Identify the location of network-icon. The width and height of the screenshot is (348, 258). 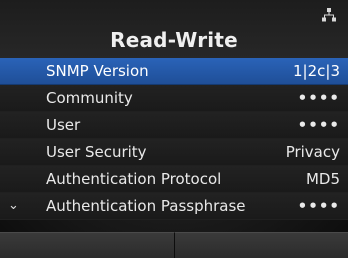
(329, 15).